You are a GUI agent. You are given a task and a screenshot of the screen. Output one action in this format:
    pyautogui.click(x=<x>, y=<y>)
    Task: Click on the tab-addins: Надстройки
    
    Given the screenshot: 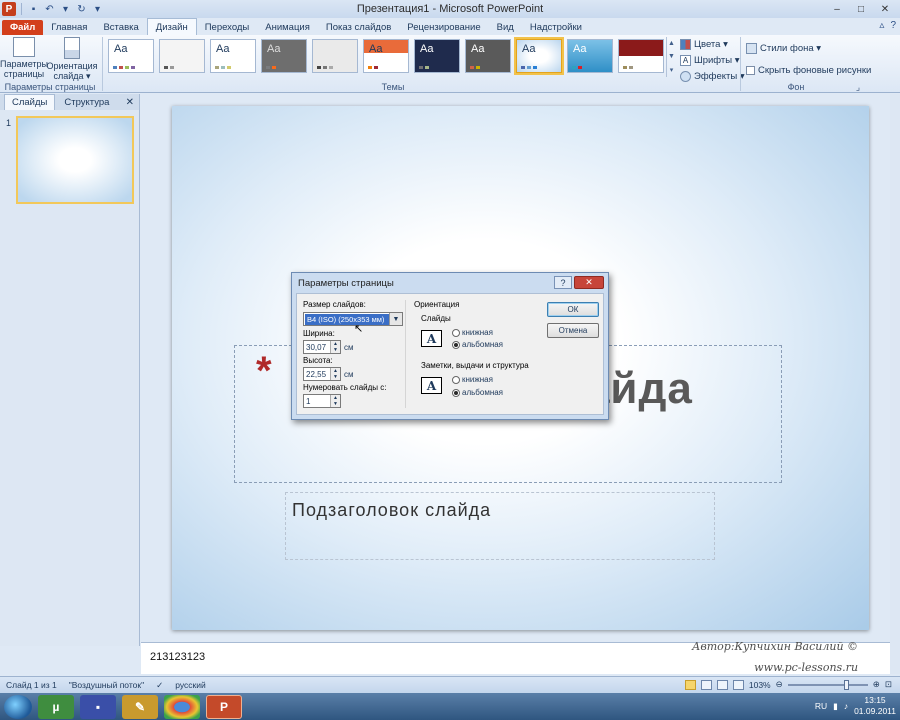 What is the action you would take?
    pyautogui.click(x=556, y=27)
    